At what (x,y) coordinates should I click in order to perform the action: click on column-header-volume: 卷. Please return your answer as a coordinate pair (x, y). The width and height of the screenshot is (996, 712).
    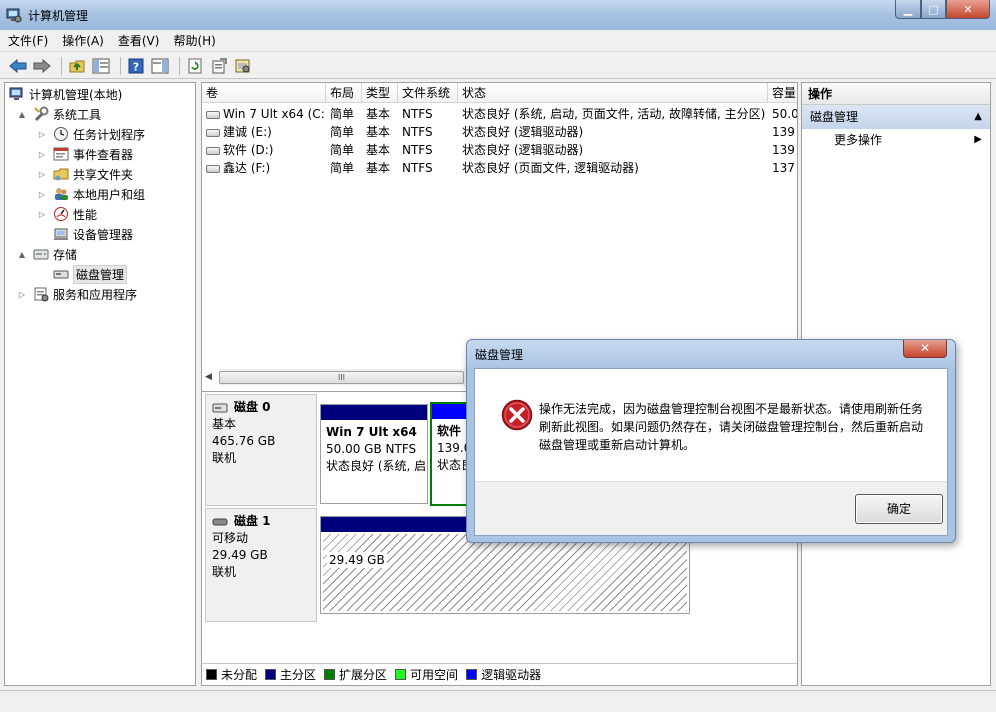
    Looking at the image, I should click on (264, 93).